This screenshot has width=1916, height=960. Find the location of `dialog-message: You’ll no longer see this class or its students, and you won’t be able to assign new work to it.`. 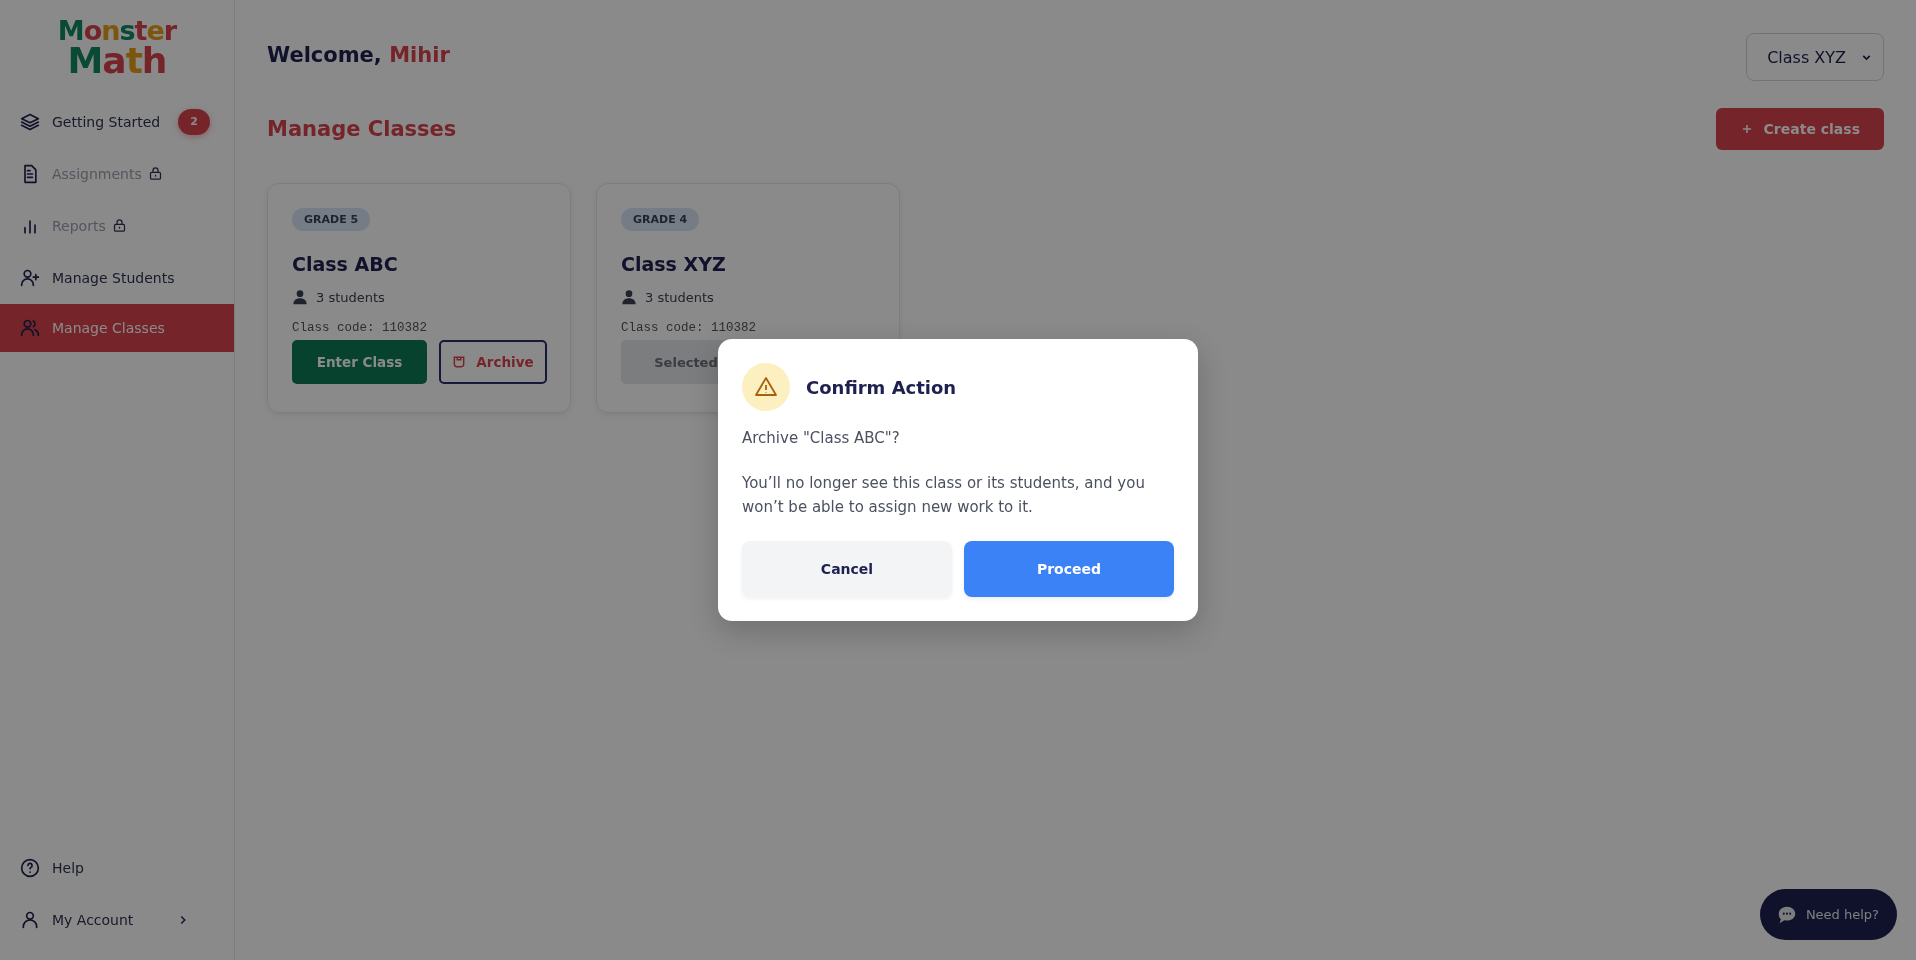

dialog-message: You’ll no longer see this class or its students, and you won’t be able to assign new work to it. is located at coordinates (944, 495).